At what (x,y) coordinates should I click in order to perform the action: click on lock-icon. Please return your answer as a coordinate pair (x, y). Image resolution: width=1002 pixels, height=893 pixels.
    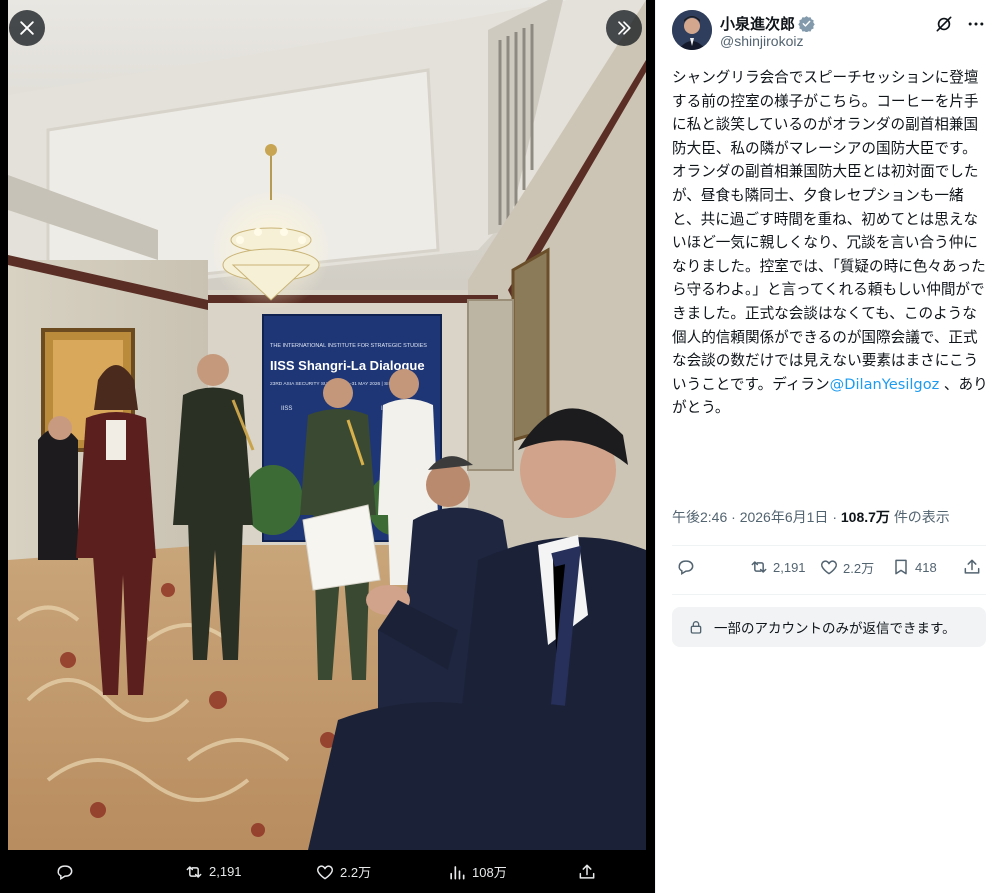
    Looking at the image, I should click on (696, 627).